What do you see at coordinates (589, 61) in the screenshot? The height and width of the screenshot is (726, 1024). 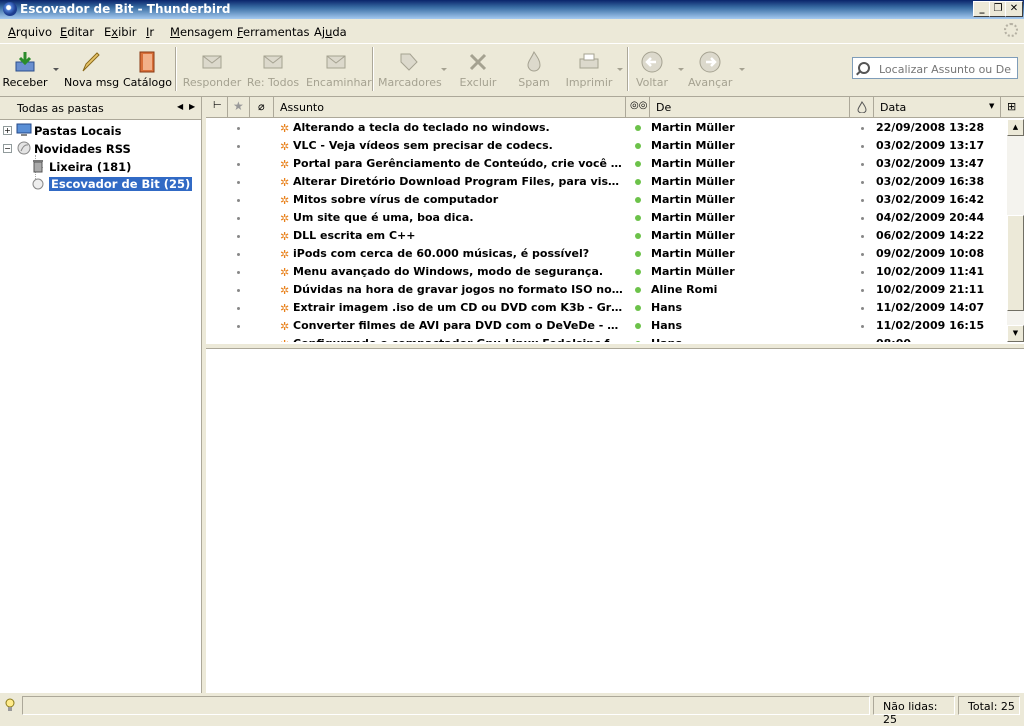 I see `printer-icon` at bounding box center [589, 61].